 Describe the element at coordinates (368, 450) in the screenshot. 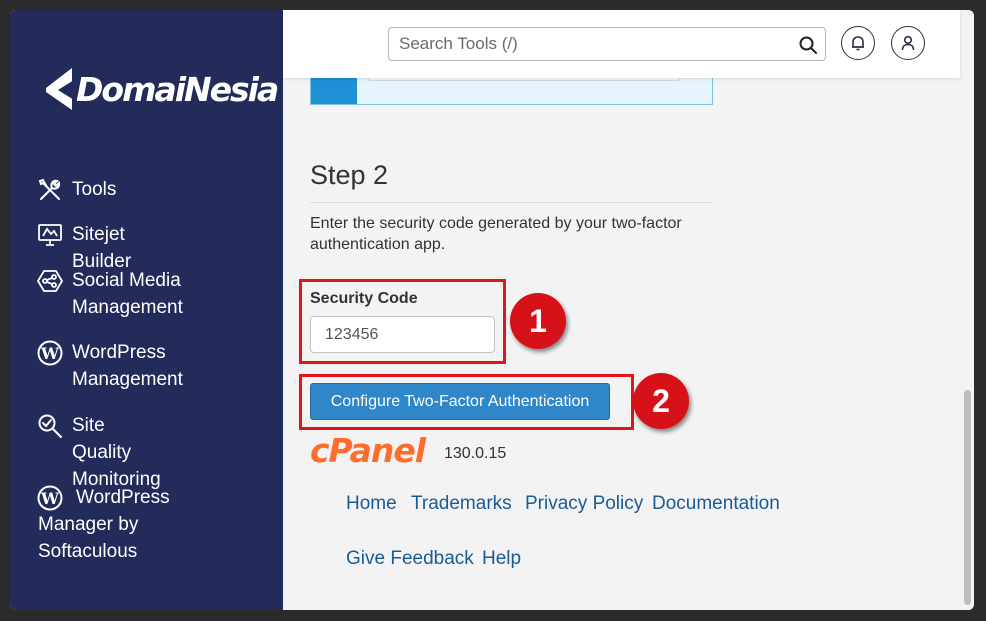

I see `cpanel-logo: cPanel` at that location.